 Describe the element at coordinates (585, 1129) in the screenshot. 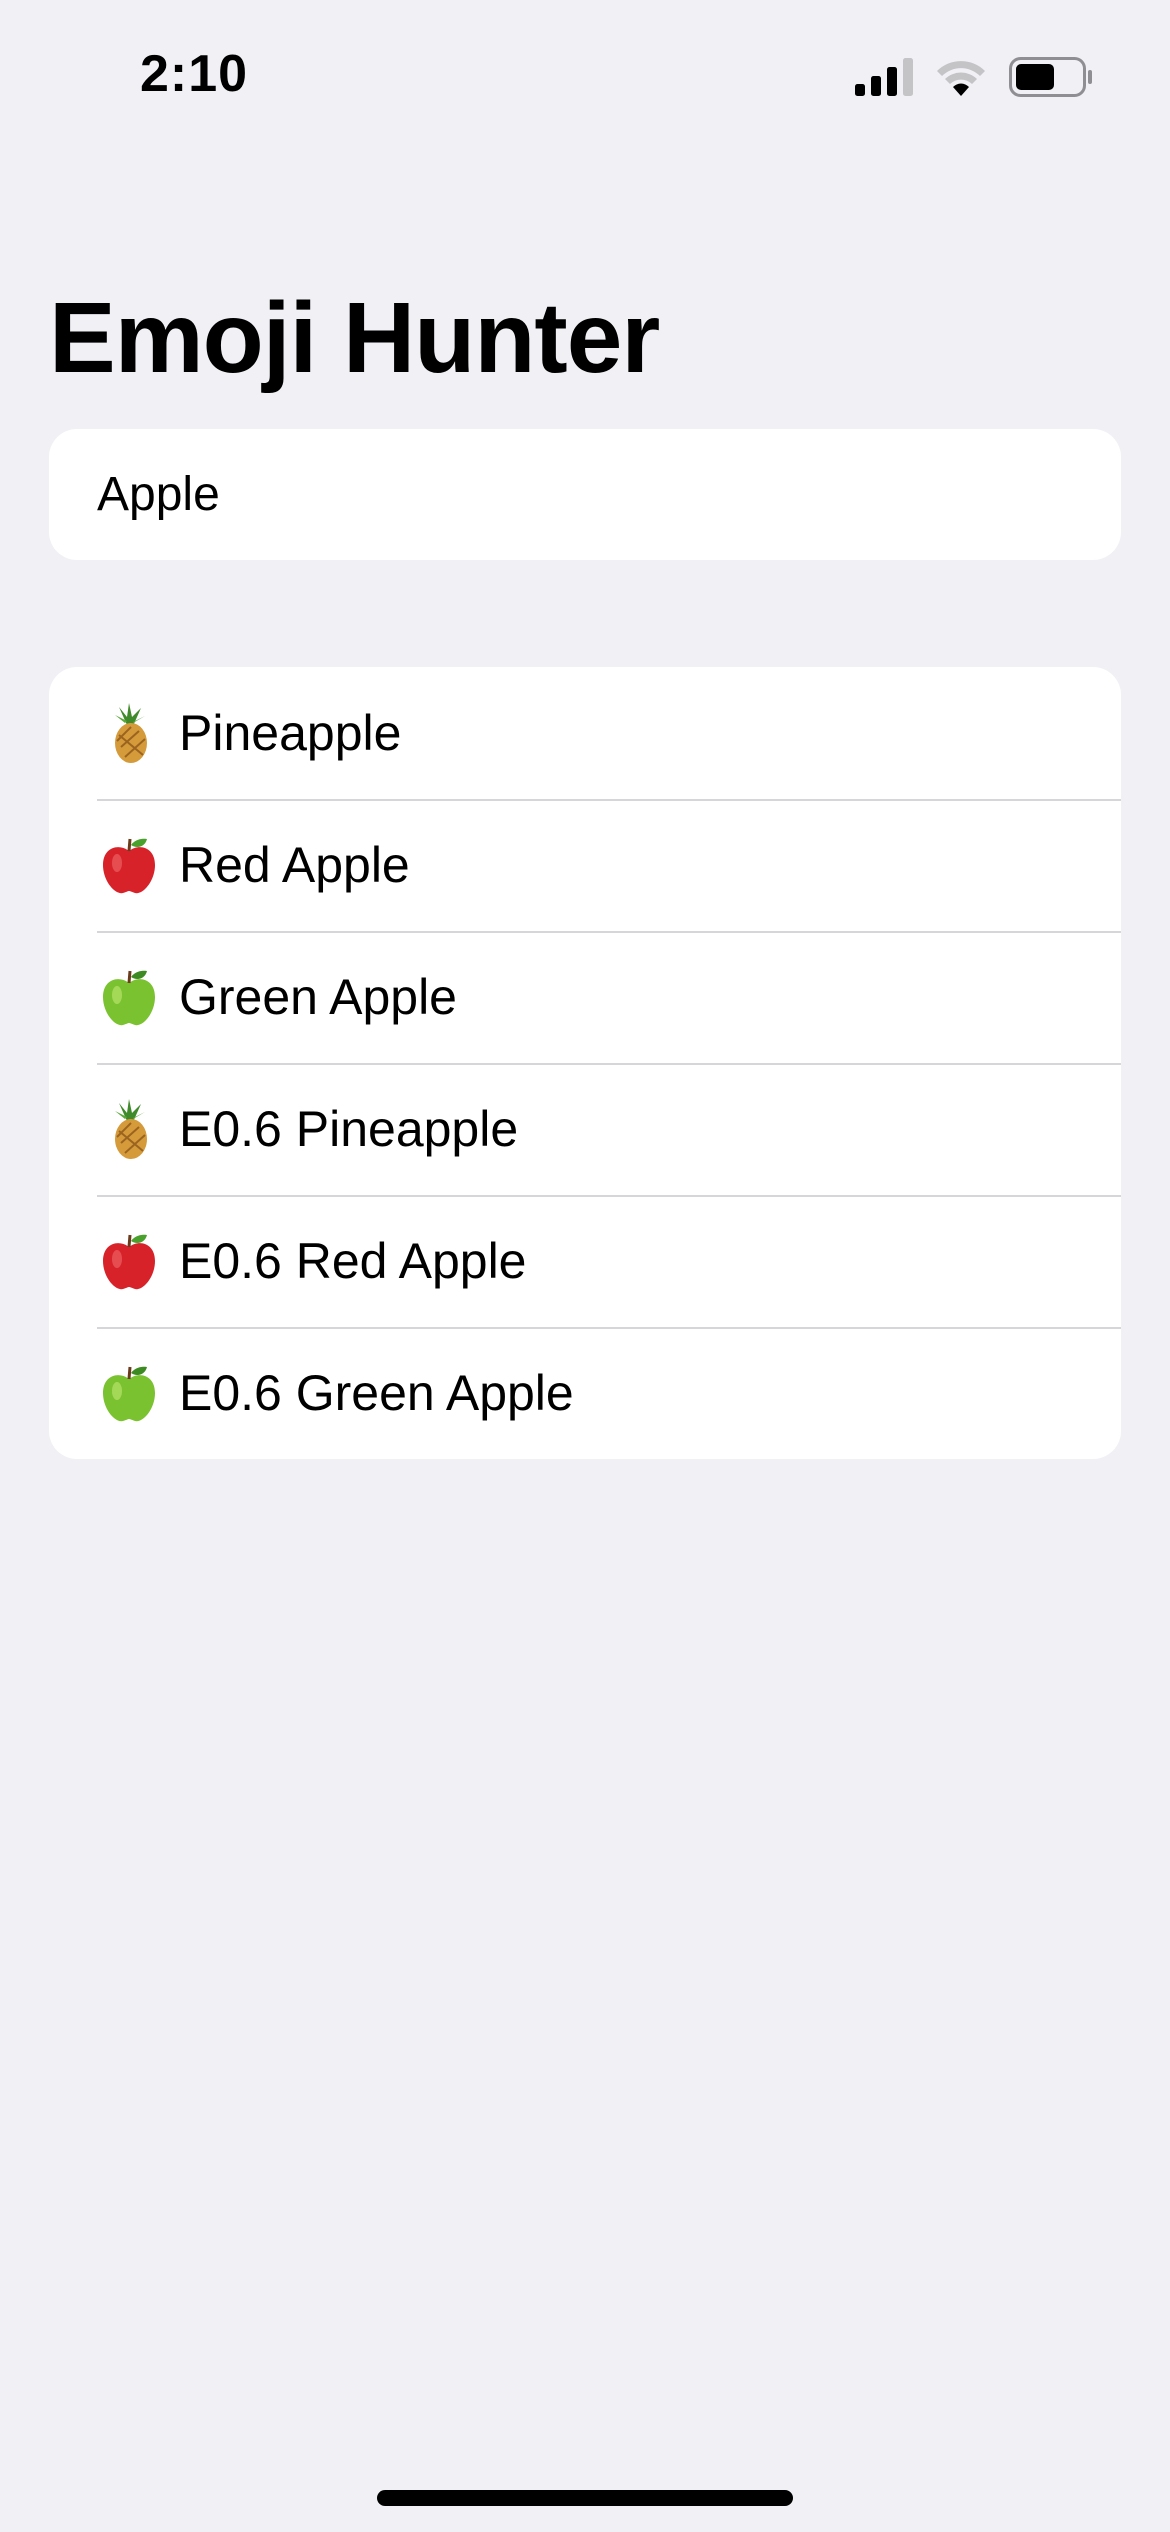

I see `list-item: E0.6 Pineapple` at that location.